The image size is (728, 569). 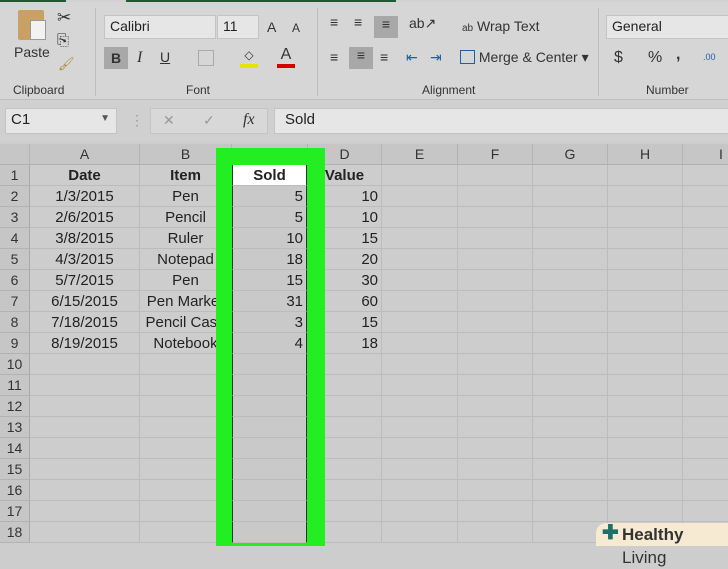 What do you see at coordinates (269, 217) in the screenshot?
I see `cell-c3: 5` at bounding box center [269, 217].